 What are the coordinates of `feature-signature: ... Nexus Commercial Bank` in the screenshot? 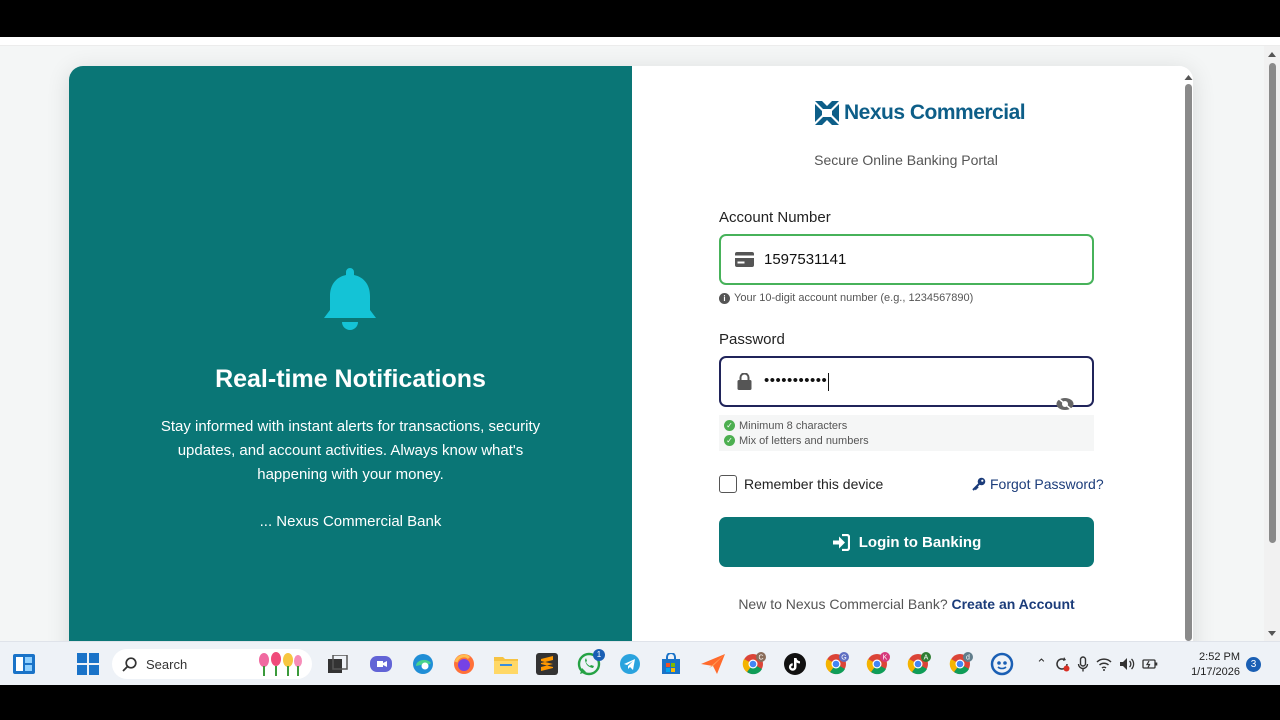 It's located at (350, 521).